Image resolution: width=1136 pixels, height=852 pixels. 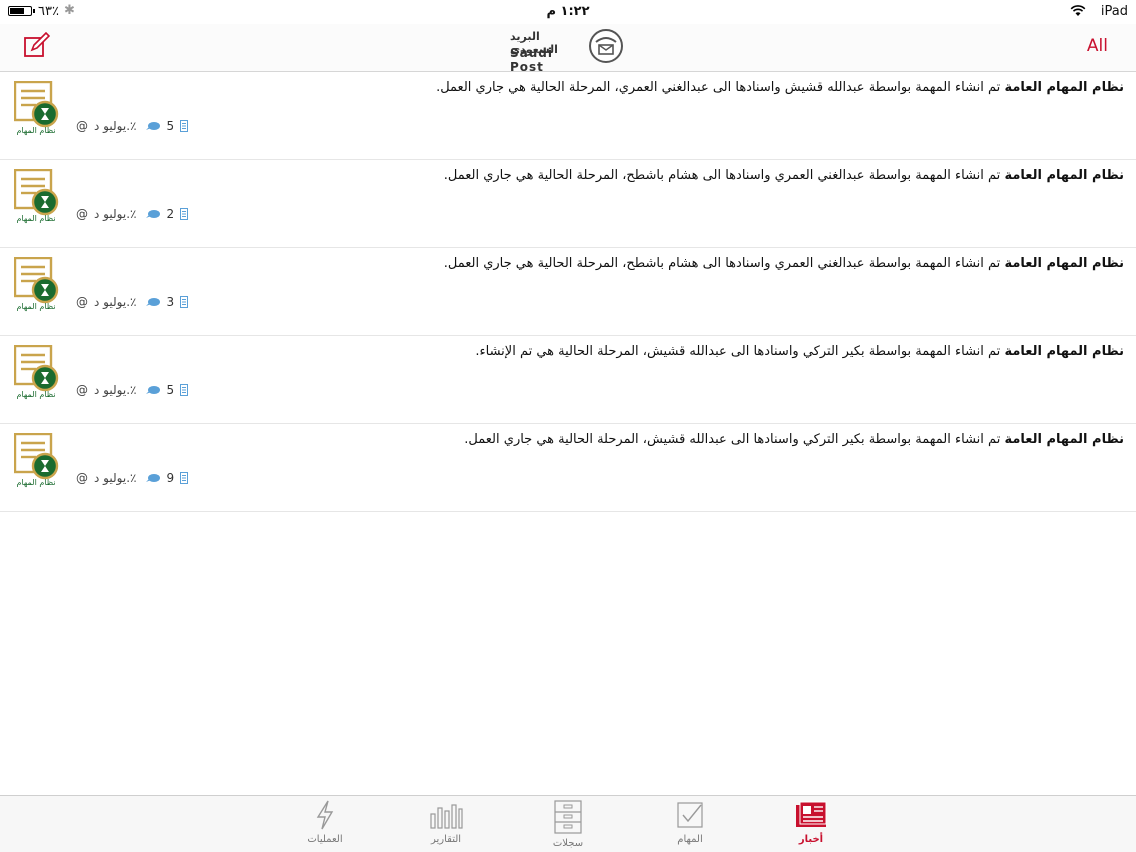 I want to click on compose-icon, so click(x=36, y=46).